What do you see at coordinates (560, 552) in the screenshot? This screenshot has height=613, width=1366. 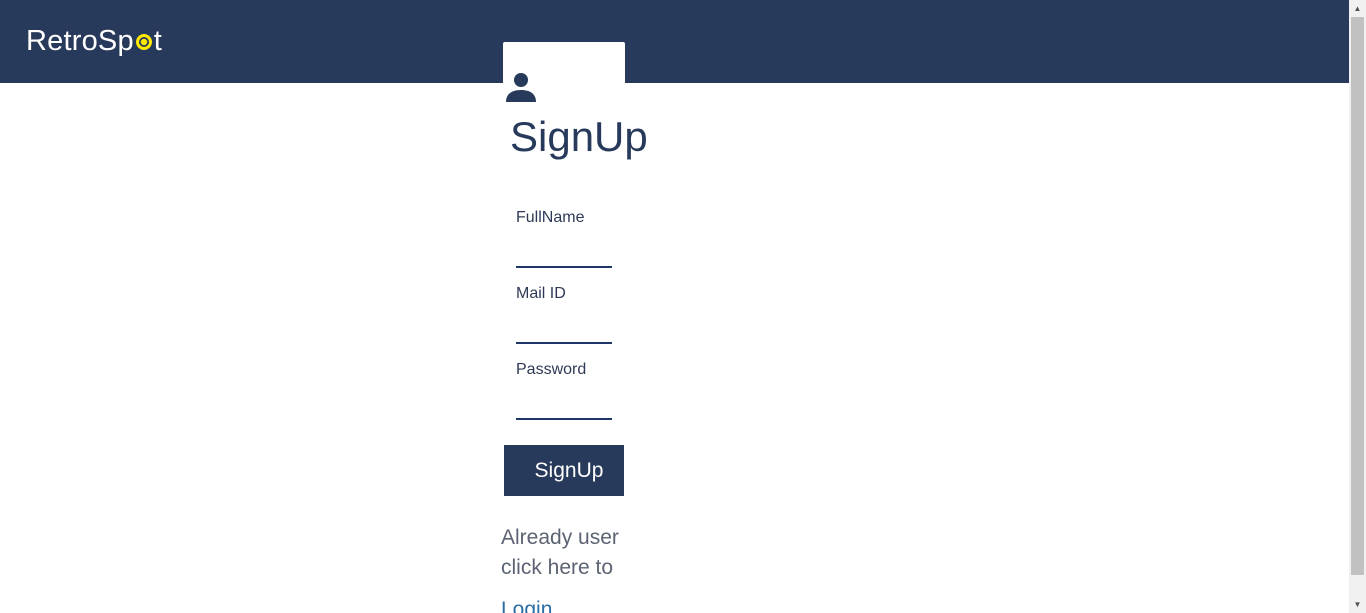 I see `already-user-text: Already user click here to` at bounding box center [560, 552].